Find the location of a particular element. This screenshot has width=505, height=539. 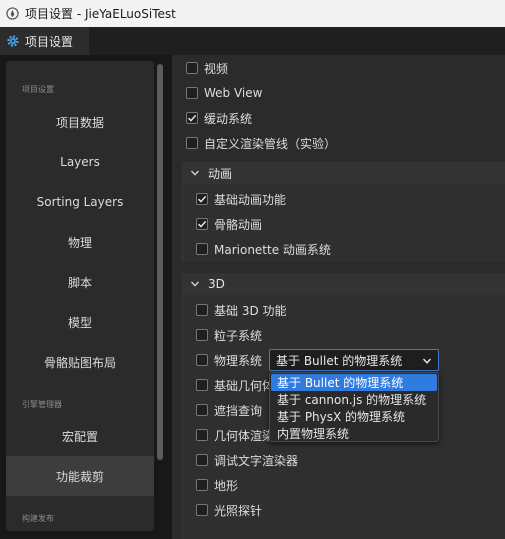

gear-icon is located at coordinates (13, 41).